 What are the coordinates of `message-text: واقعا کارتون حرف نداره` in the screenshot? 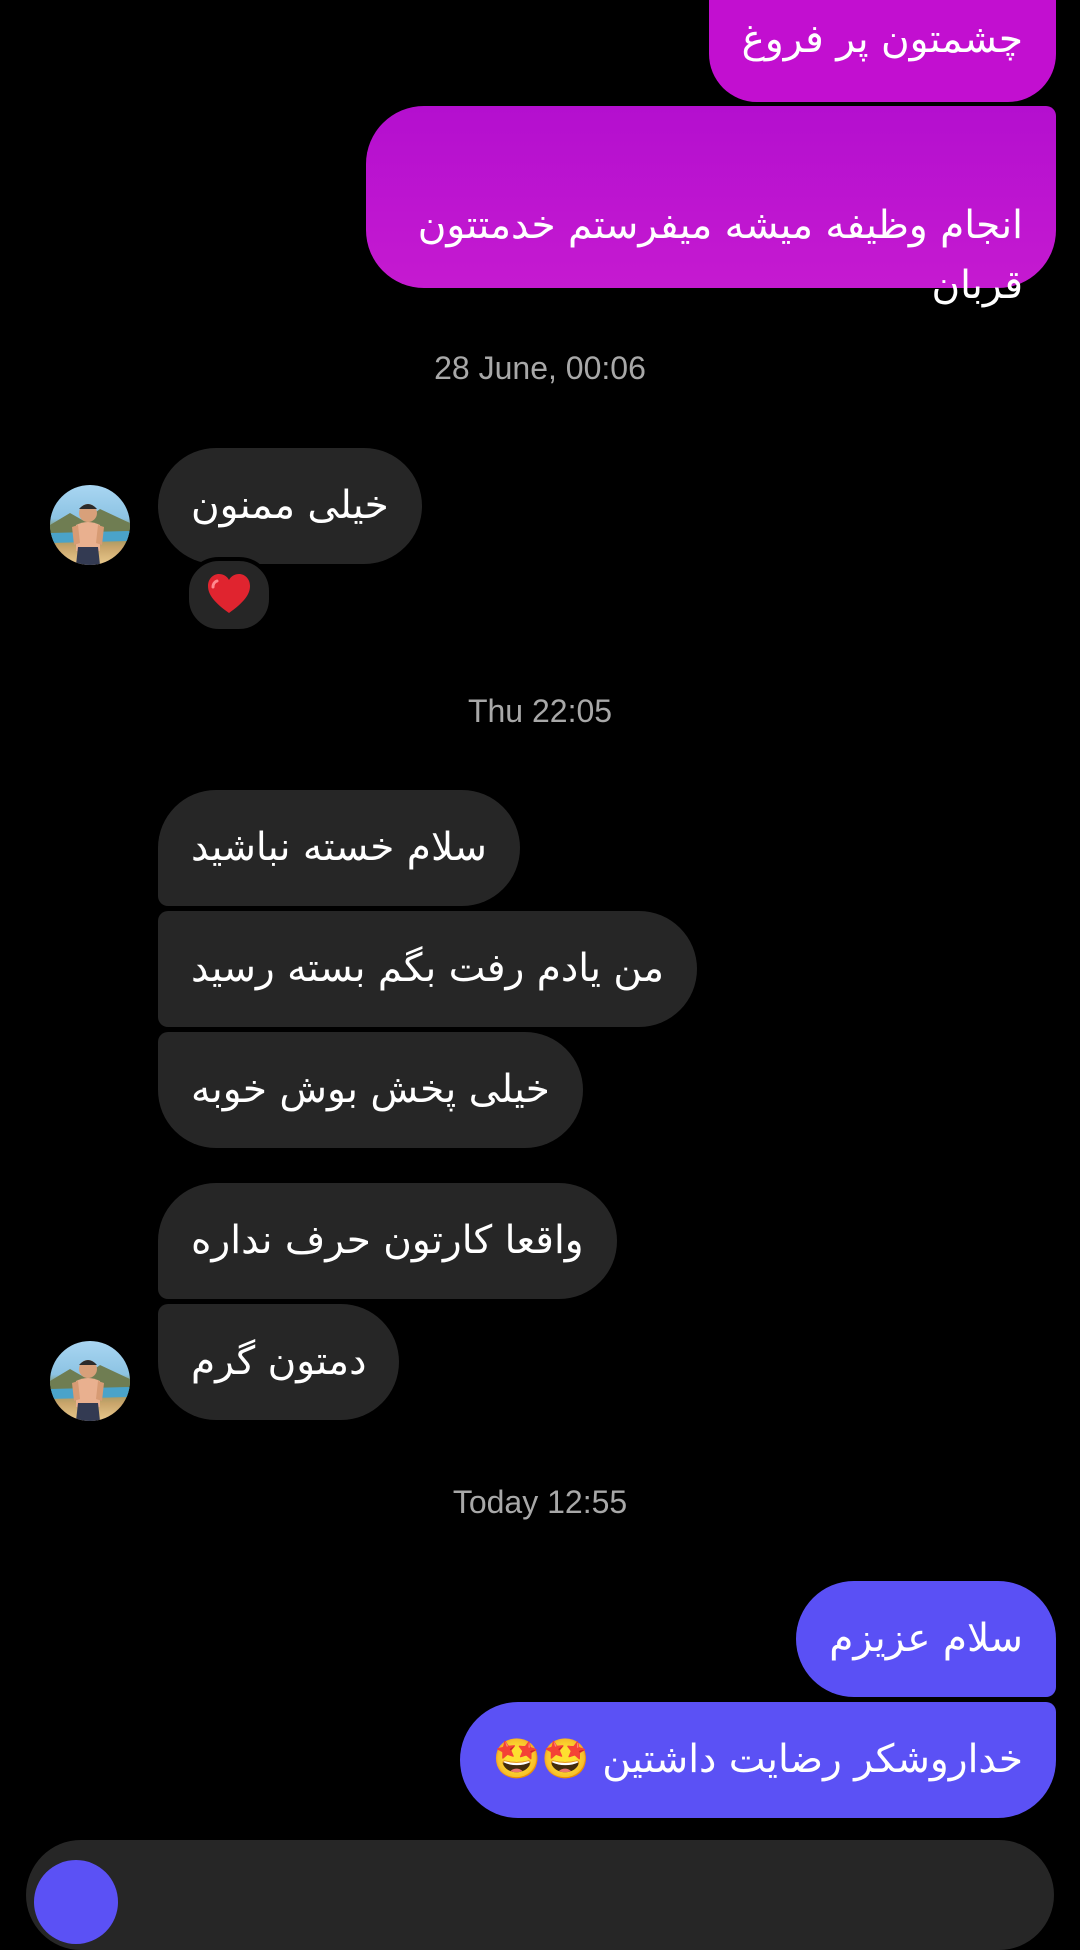 It's located at (387, 1240).